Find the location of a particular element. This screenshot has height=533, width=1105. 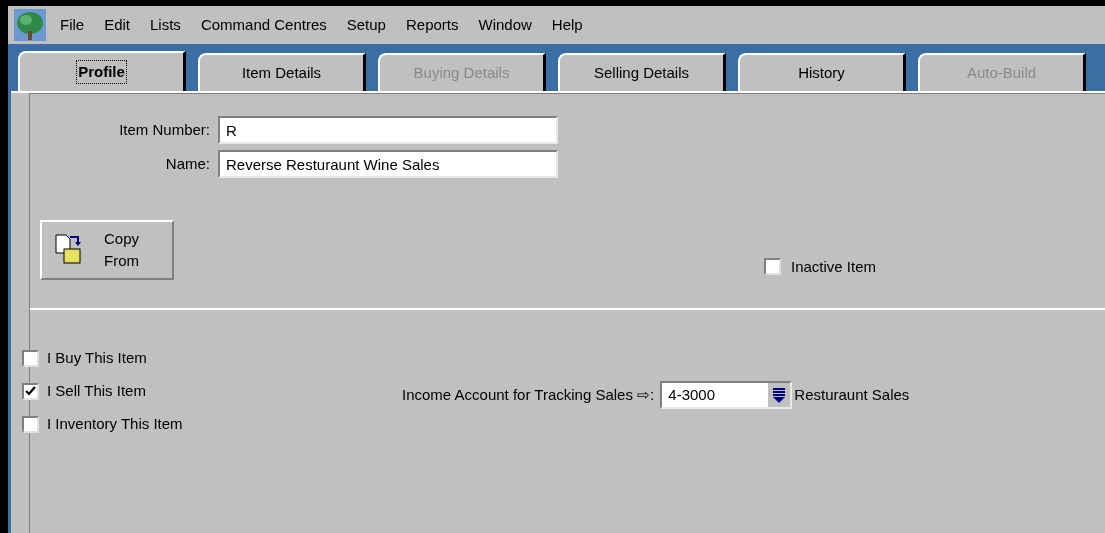

tab: Selling Details is located at coordinates (642, 72).